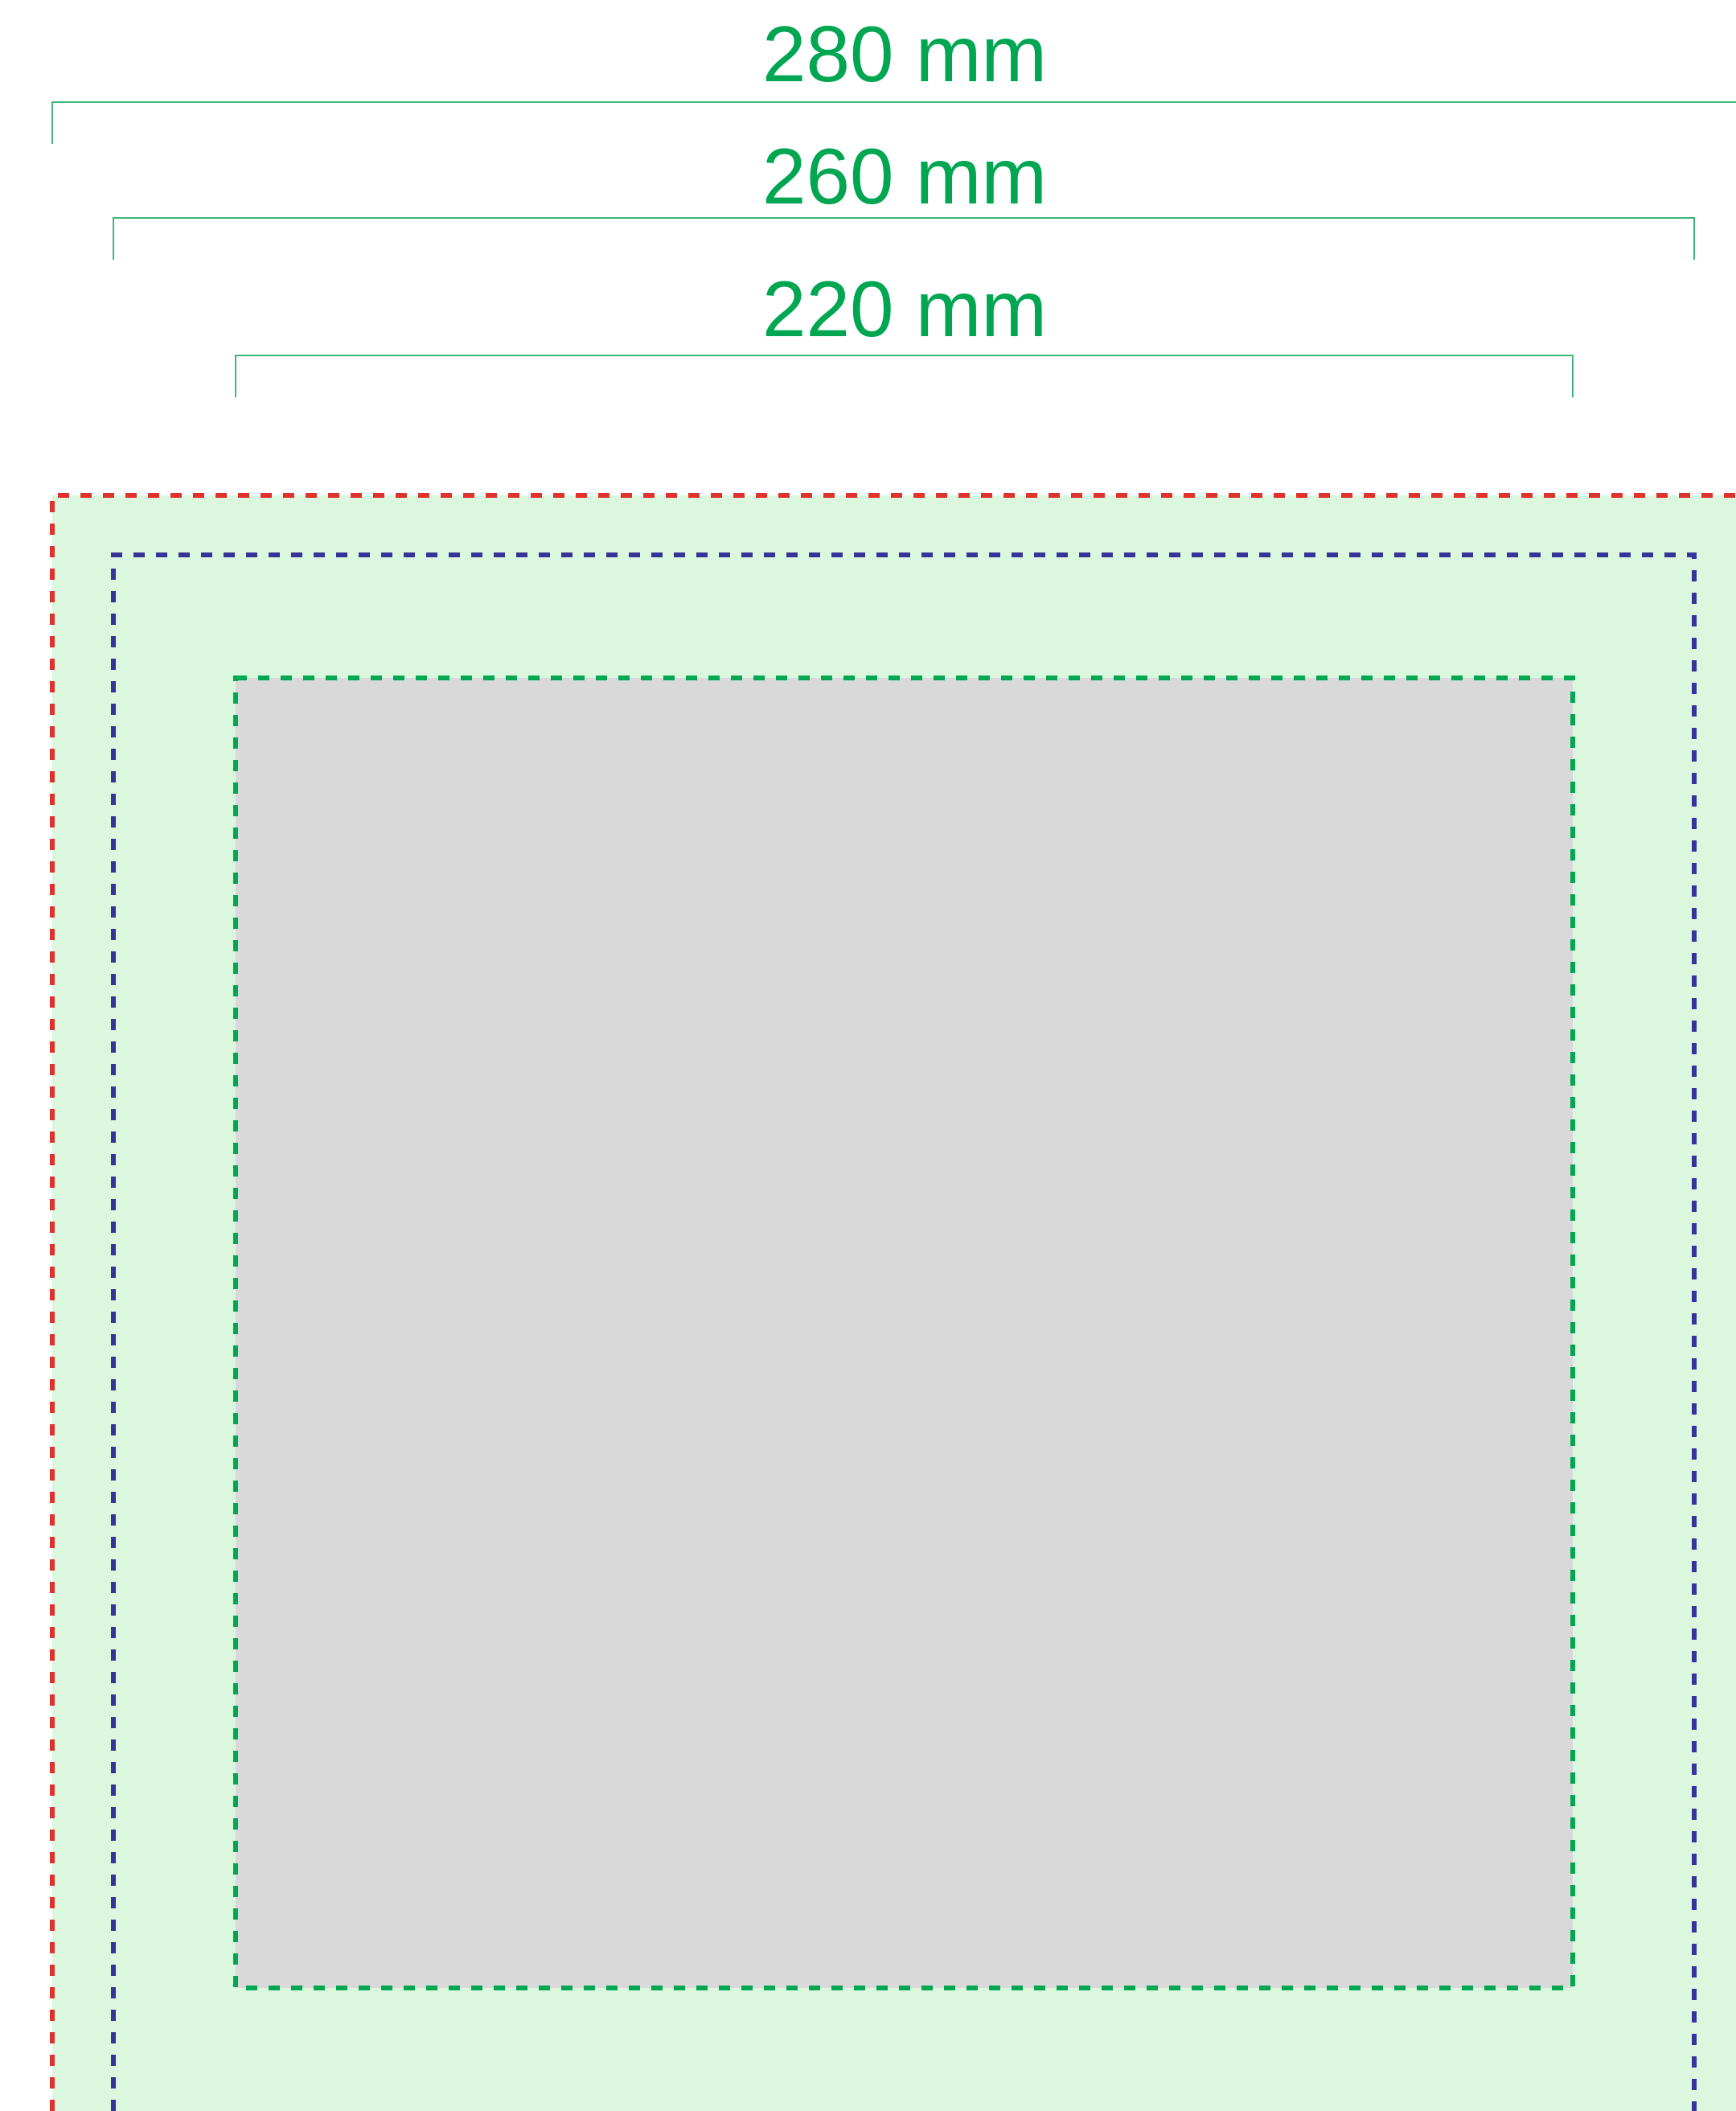 The image size is (1736, 2111). Describe the element at coordinates (904, 176) in the screenshot. I see `dimension-label-260: 260 mm` at that location.